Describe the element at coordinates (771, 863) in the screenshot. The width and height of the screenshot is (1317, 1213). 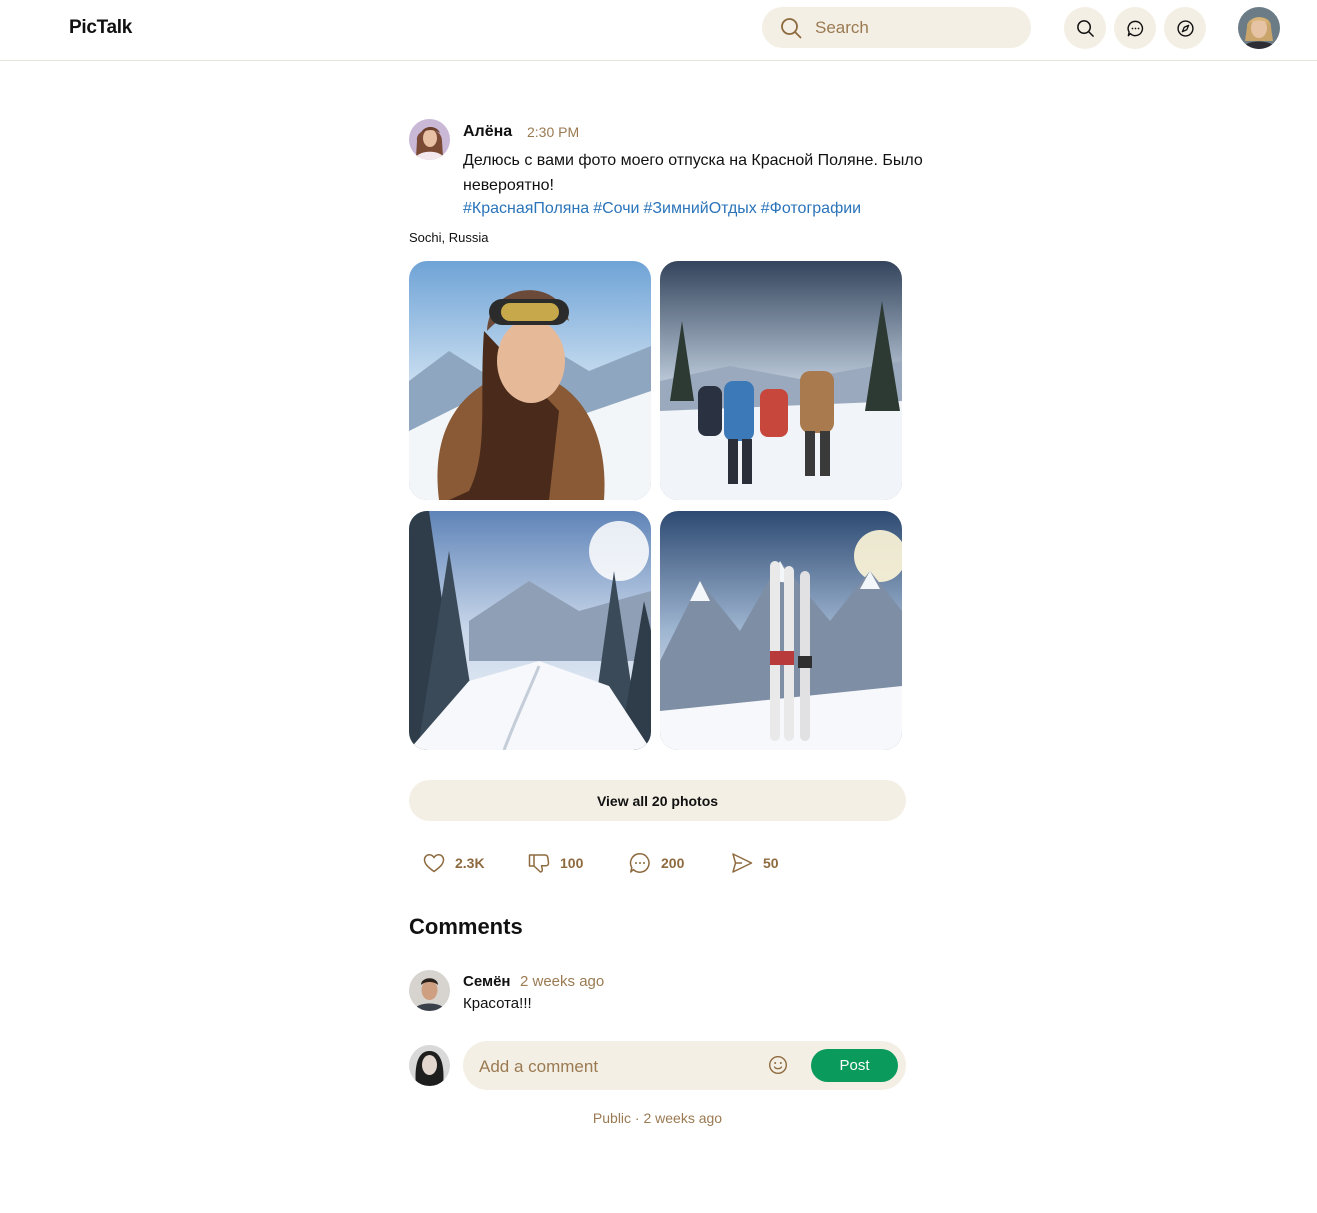
I see `share-count: 50` at that location.